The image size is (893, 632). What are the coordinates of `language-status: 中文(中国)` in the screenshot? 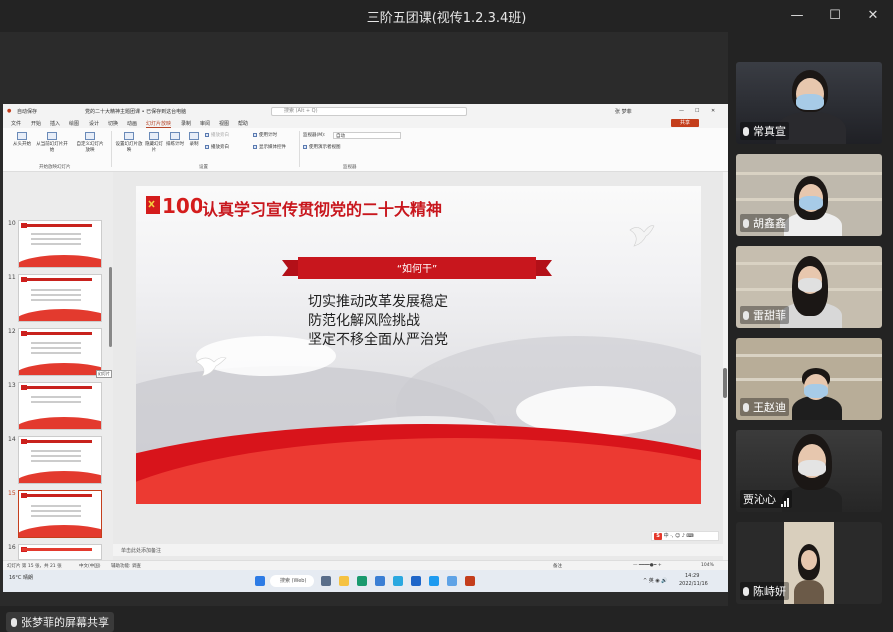 It's located at (90, 566).